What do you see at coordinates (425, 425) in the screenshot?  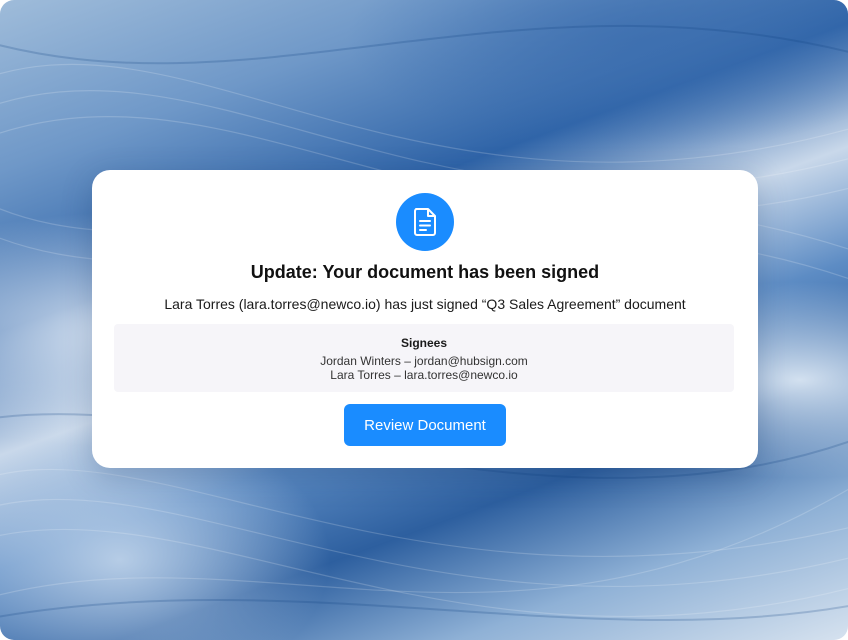 I see `review-document-button: Review Document` at bounding box center [425, 425].